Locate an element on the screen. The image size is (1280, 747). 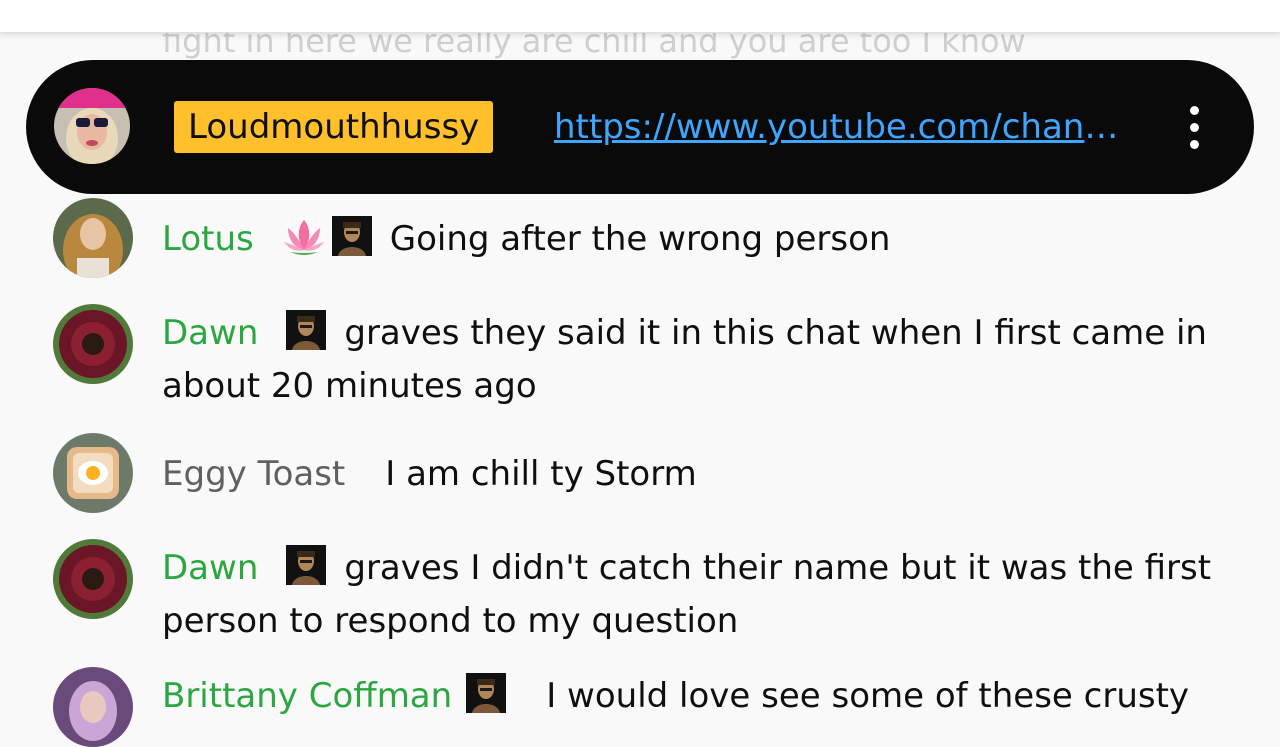
more-vert-icon is located at coordinates (1194, 127).